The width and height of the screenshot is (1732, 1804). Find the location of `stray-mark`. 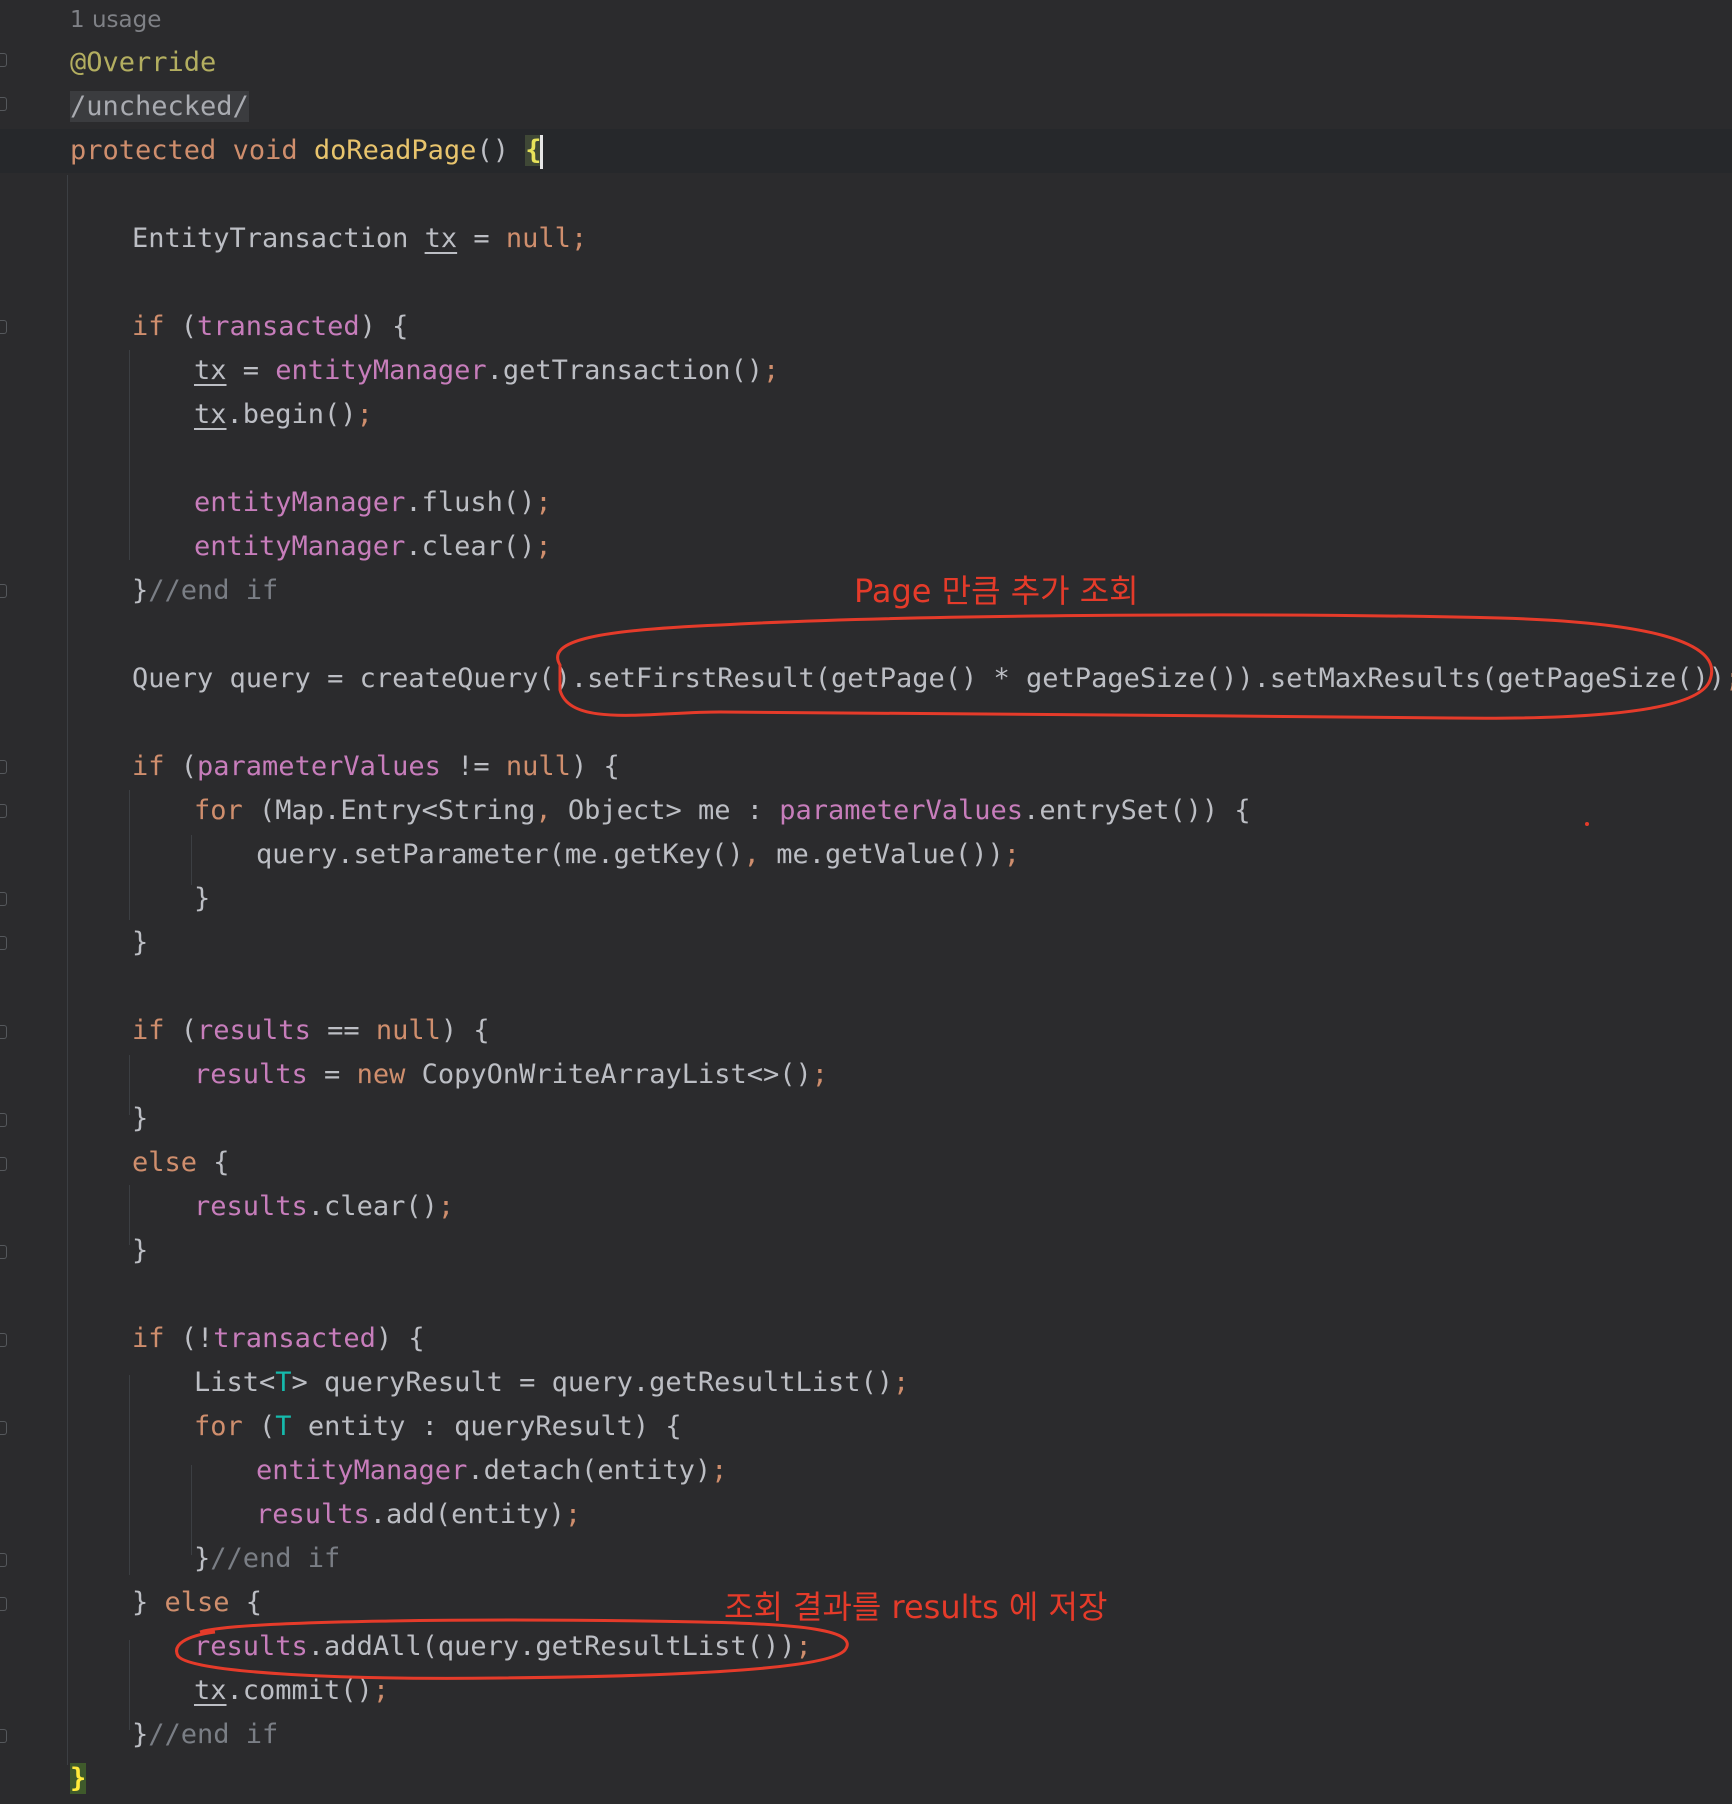

stray-mark is located at coordinates (1587, 824).